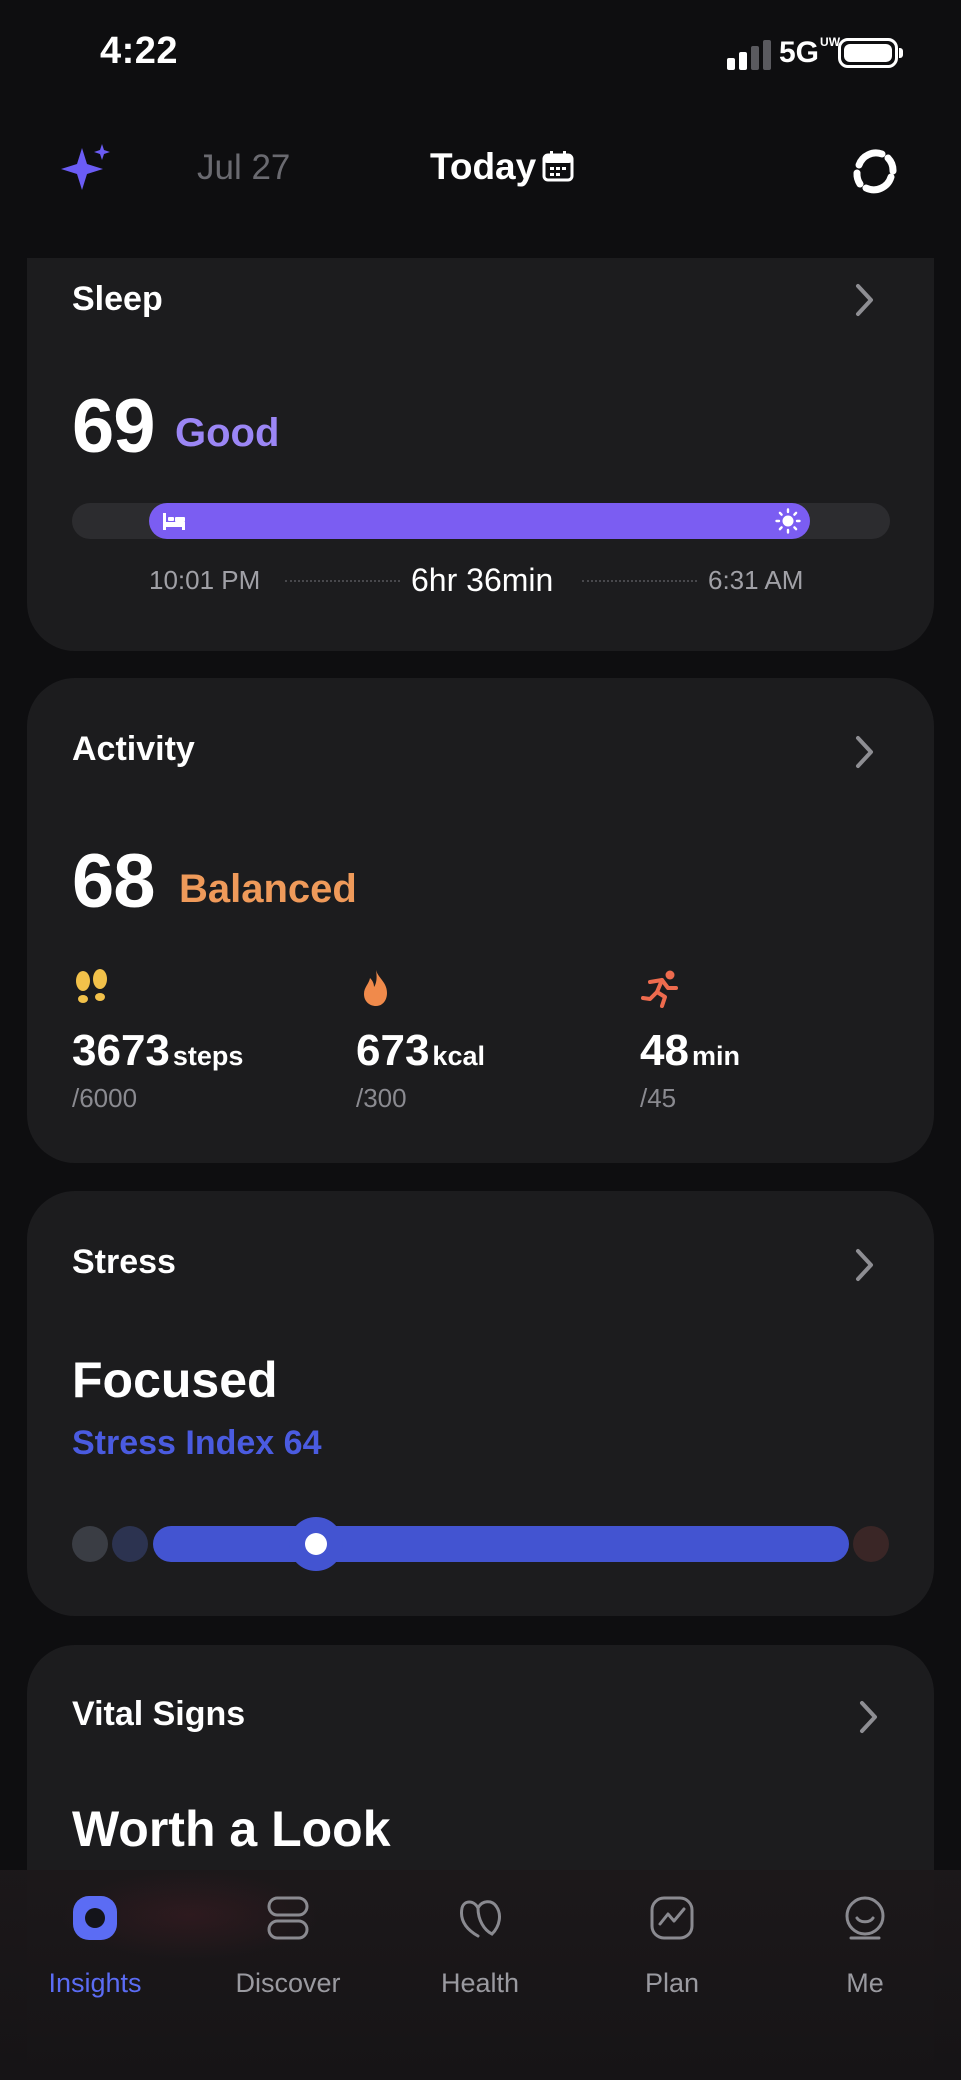 The height and width of the screenshot is (2080, 961). I want to click on stress-scale-bar, so click(501, 1544).